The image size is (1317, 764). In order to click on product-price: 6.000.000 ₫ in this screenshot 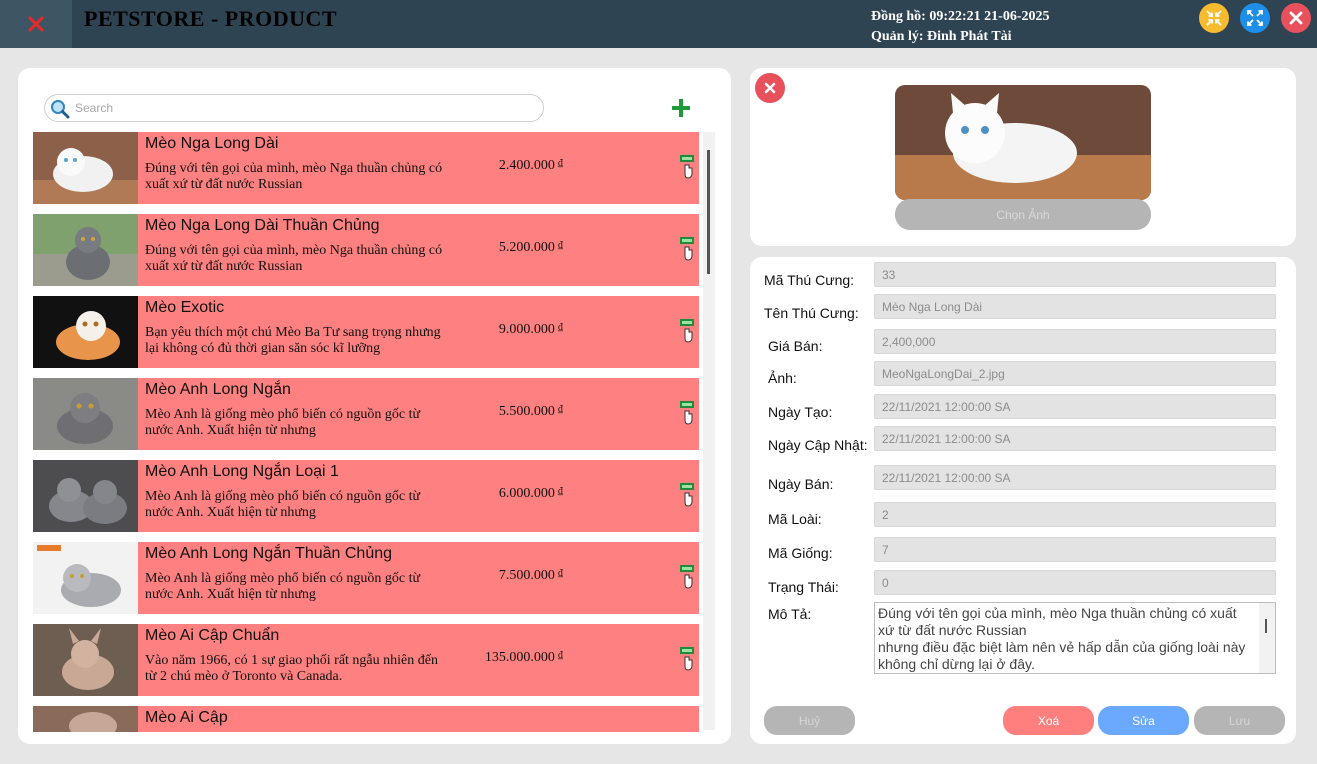, I will do `click(530, 493)`.